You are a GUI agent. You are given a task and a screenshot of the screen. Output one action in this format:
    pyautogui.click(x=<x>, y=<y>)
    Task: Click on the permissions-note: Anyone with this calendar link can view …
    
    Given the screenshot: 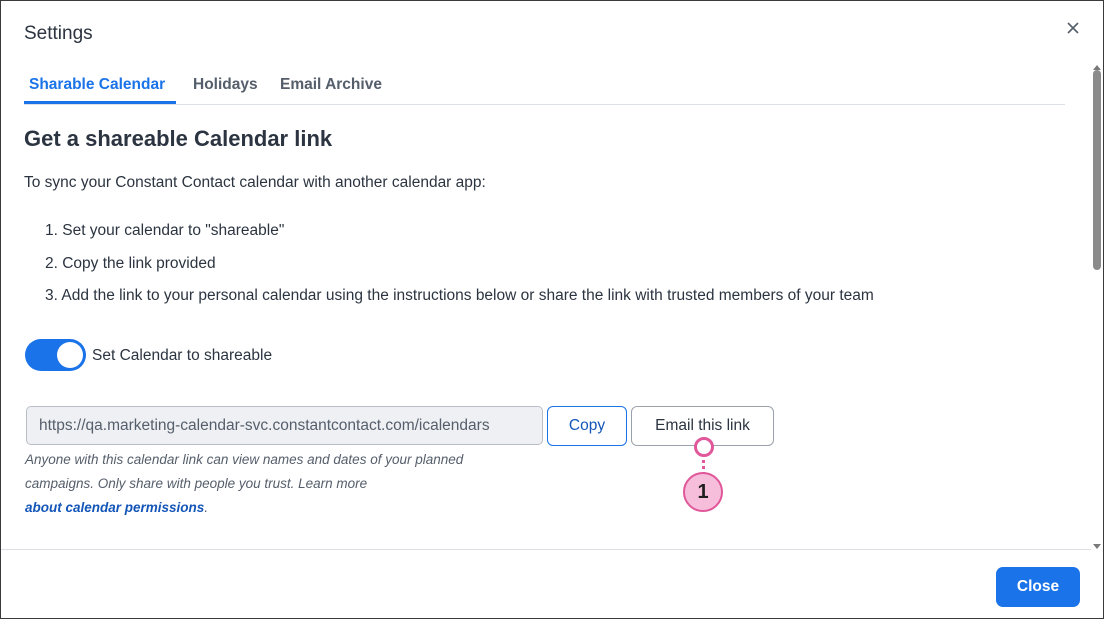 What is the action you would take?
    pyautogui.click(x=275, y=484)
    